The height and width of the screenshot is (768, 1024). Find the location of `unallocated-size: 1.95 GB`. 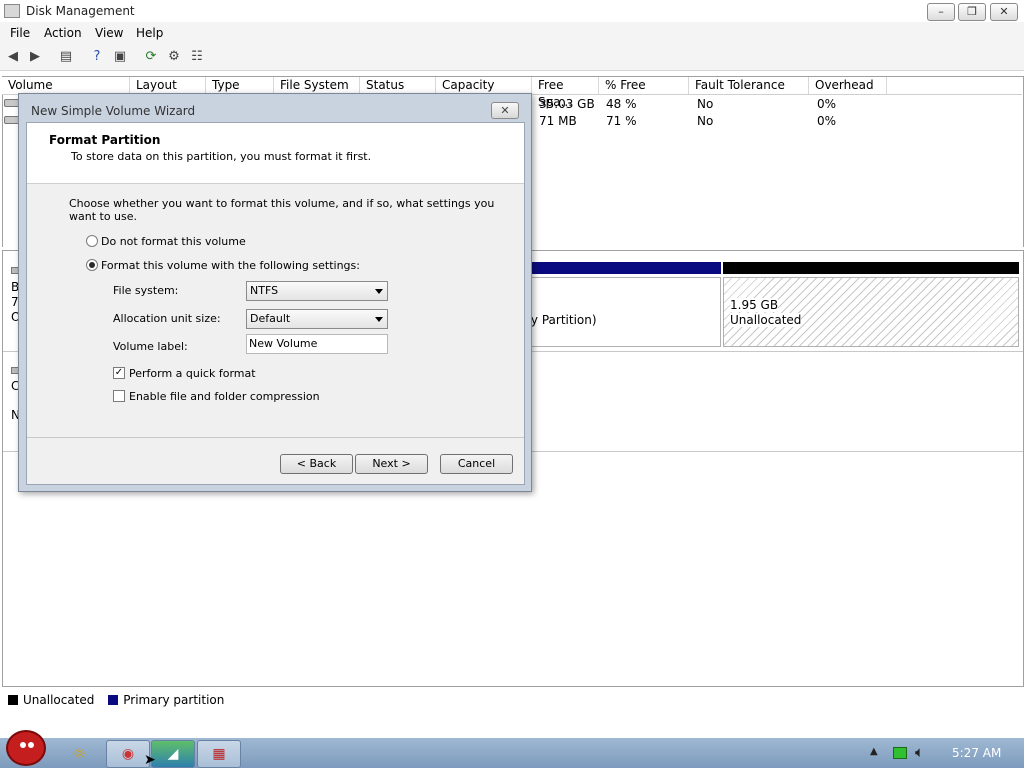

unallocated-size: 1.95 GB is located at coordinates (754, 305).